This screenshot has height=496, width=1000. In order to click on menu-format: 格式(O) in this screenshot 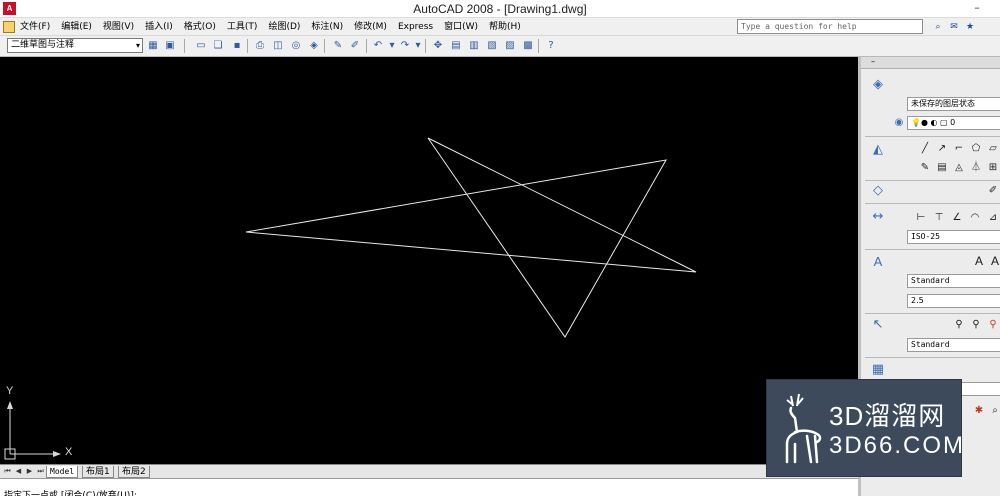, I will do `click(200, 27)`.